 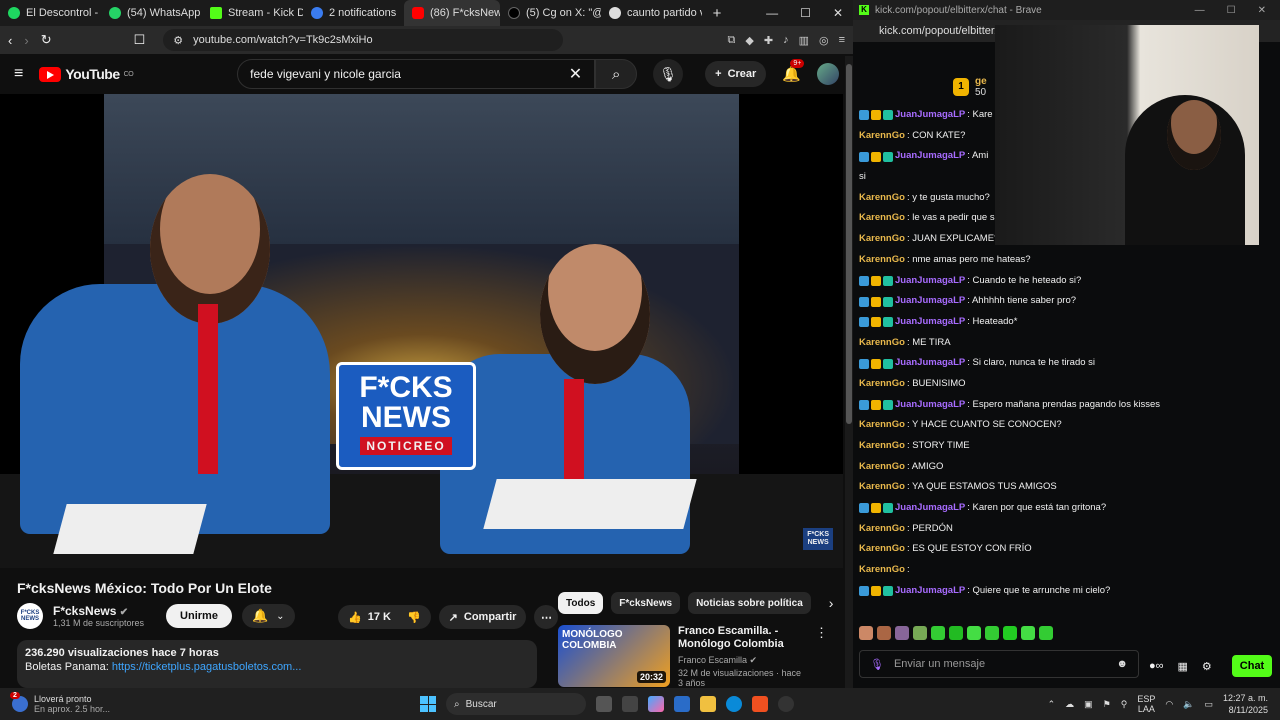 What do you see at coordinates (546, 617) in the screenshot?
I see `more-actions-button: ⋯` at bounding box center [546, 617].